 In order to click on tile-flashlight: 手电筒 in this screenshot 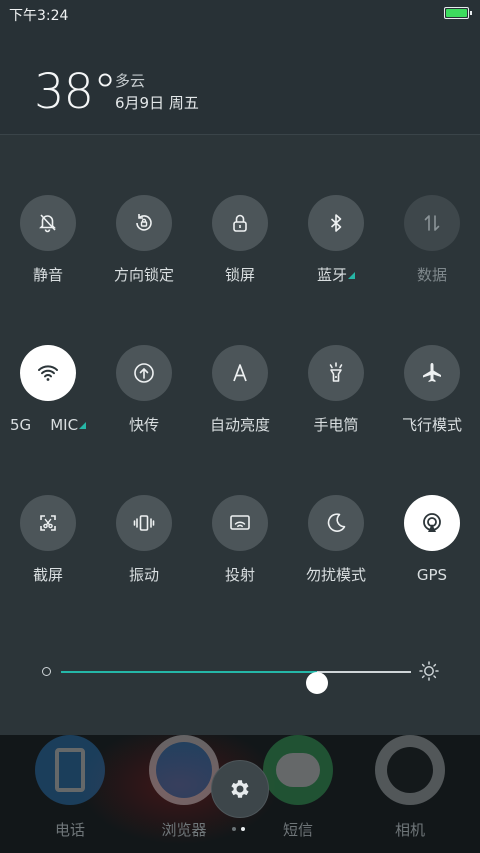, I will do `click(336, 390)`.